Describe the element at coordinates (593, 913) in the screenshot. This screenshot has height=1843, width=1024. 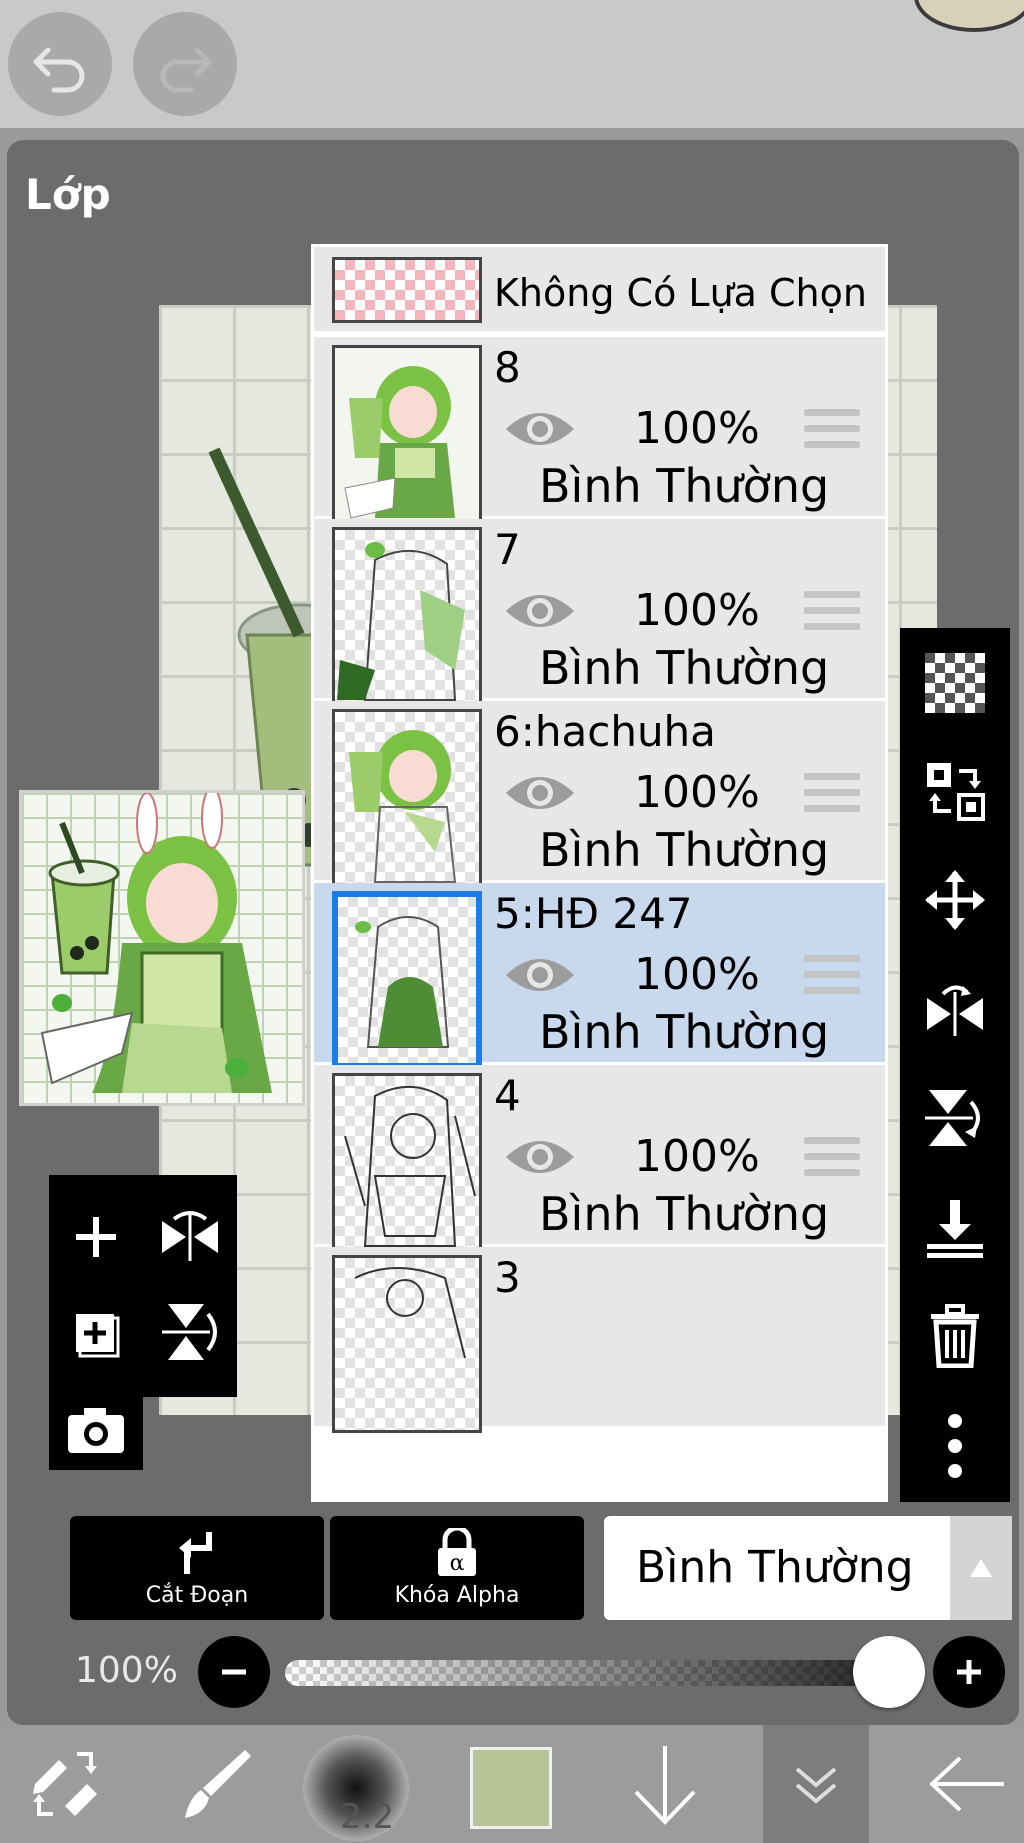
I see `layer-name: 5:HĐ 247` at that location.